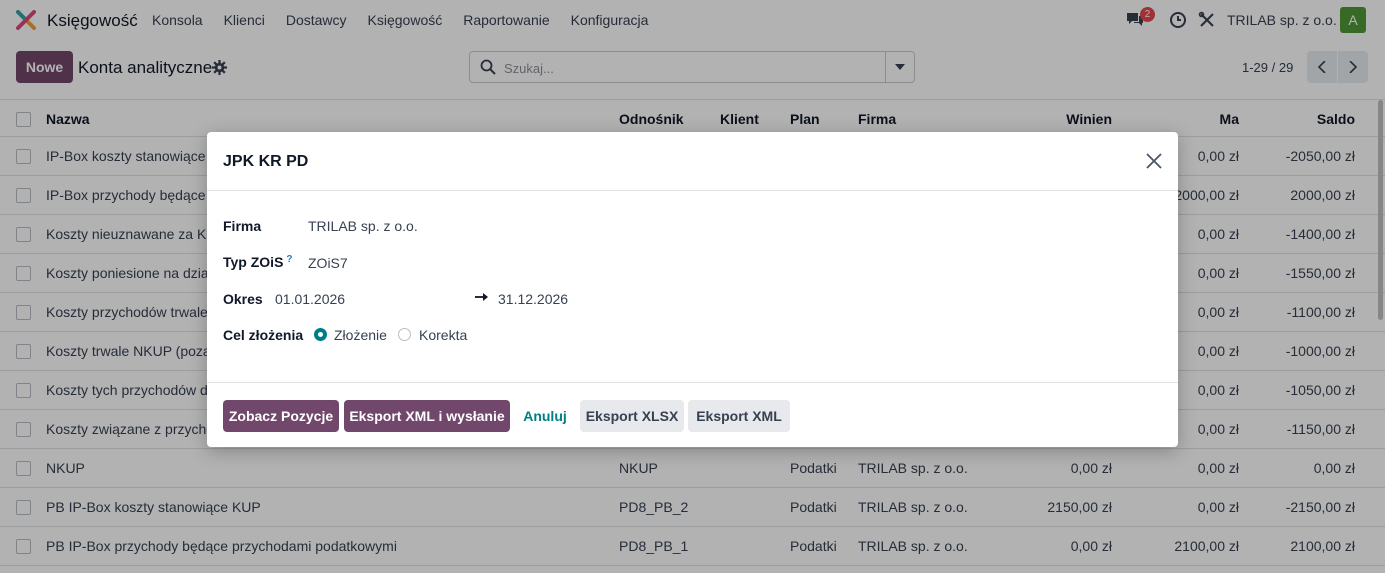  What do you see at coordinates (263, 335) in the screenshot?
I see `cel-zlozenia-label: Cel złożenia` at bounding box center [263, 335].